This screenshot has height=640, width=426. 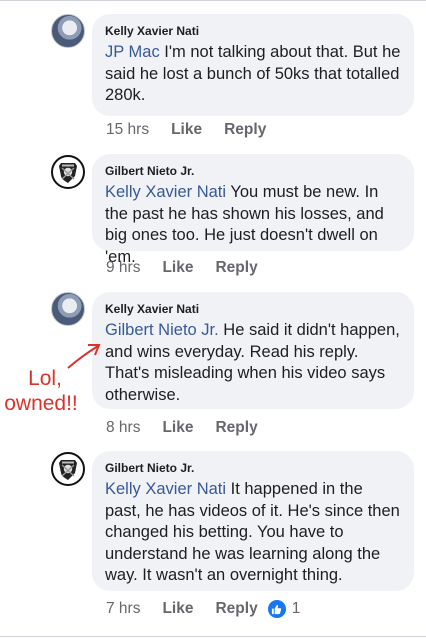 I want to click on comment-time: 15 hrs, so click(x=127, y=130).